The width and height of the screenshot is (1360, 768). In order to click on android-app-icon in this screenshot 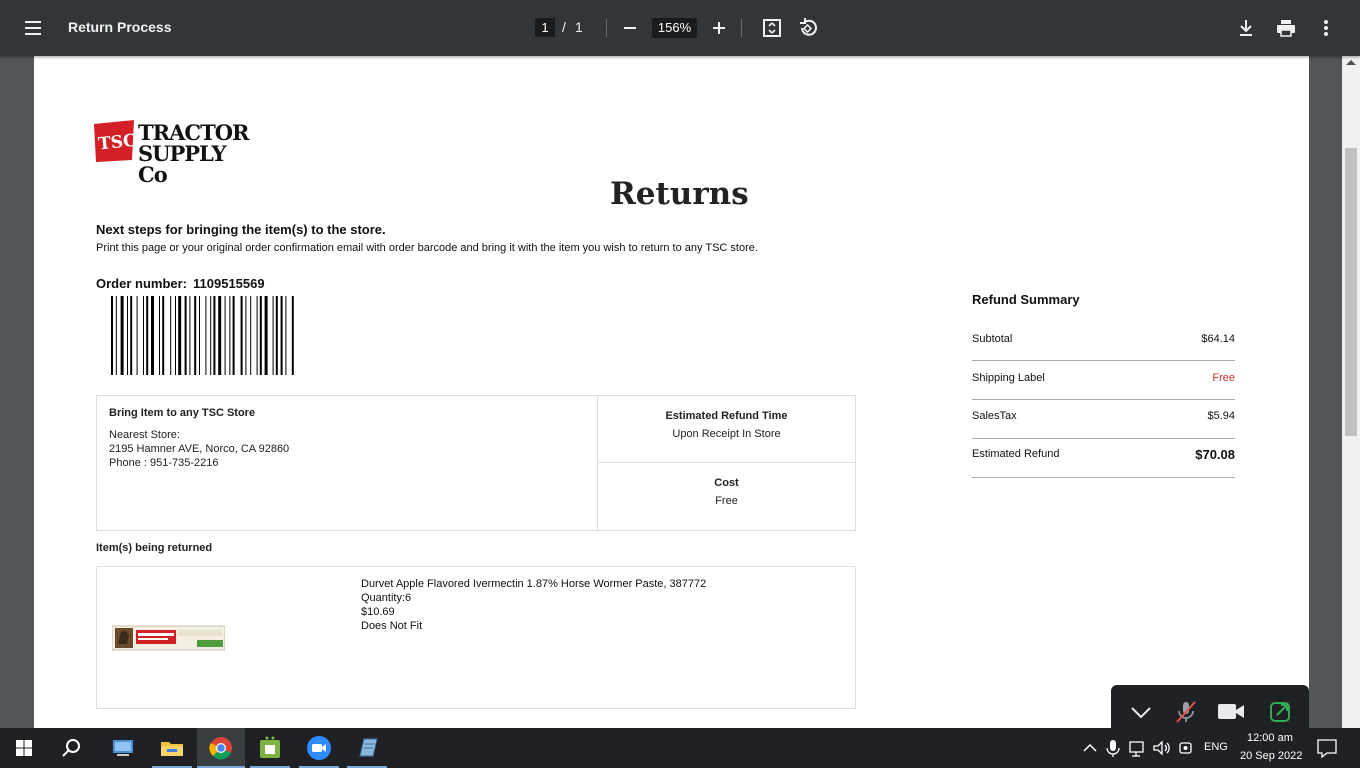, I will do `click(270, 748)`.